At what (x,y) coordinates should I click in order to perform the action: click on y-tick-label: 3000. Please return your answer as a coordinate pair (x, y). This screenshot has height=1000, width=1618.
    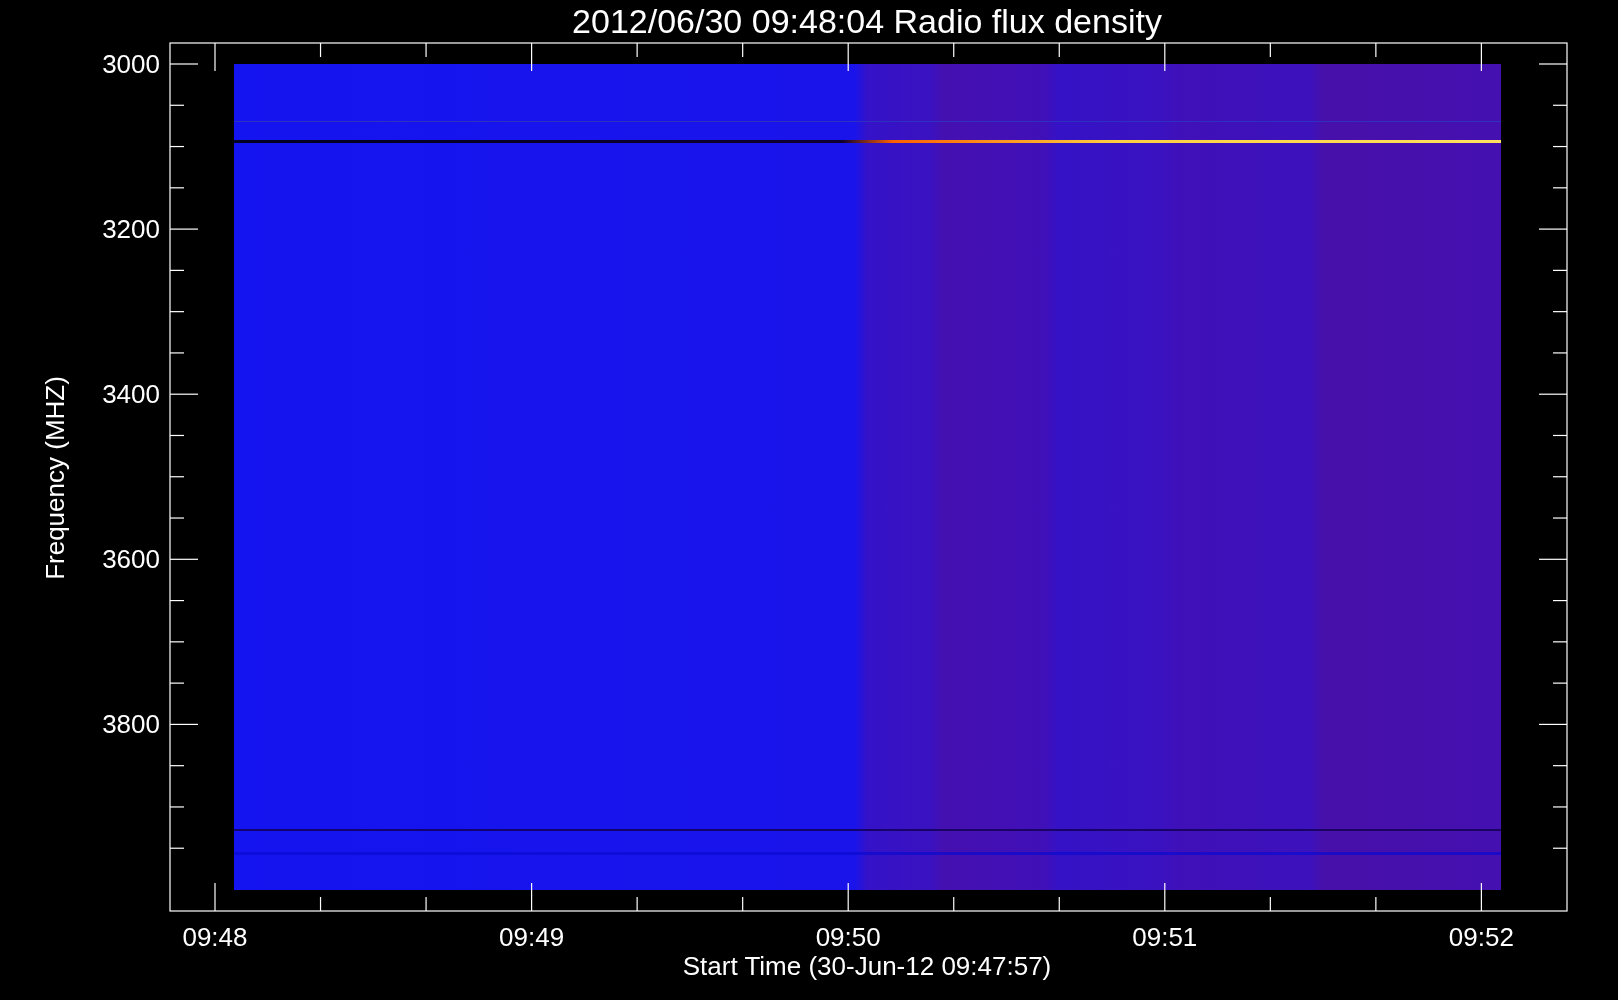
    Looking at the image, I should click on (131, 64).